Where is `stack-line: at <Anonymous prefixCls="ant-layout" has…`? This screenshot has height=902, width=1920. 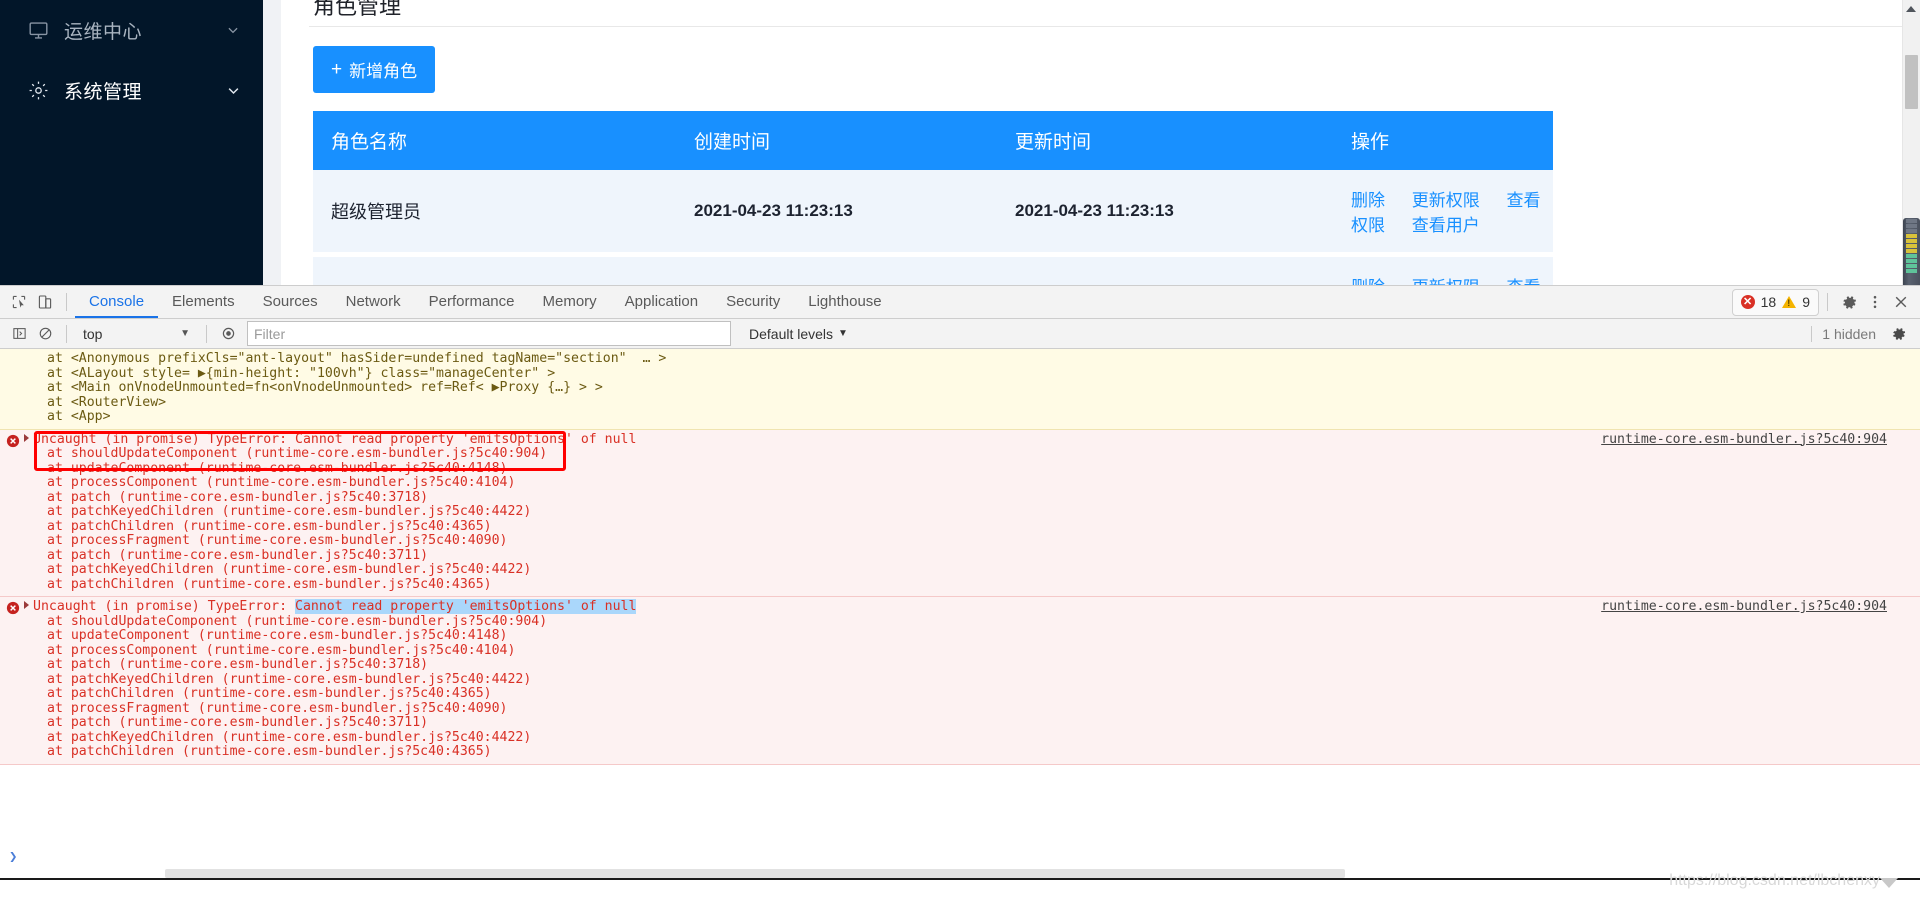 stack-line: at <Anonymous prefixCls="ant-layout" has… is located at coordinates (357, 358).